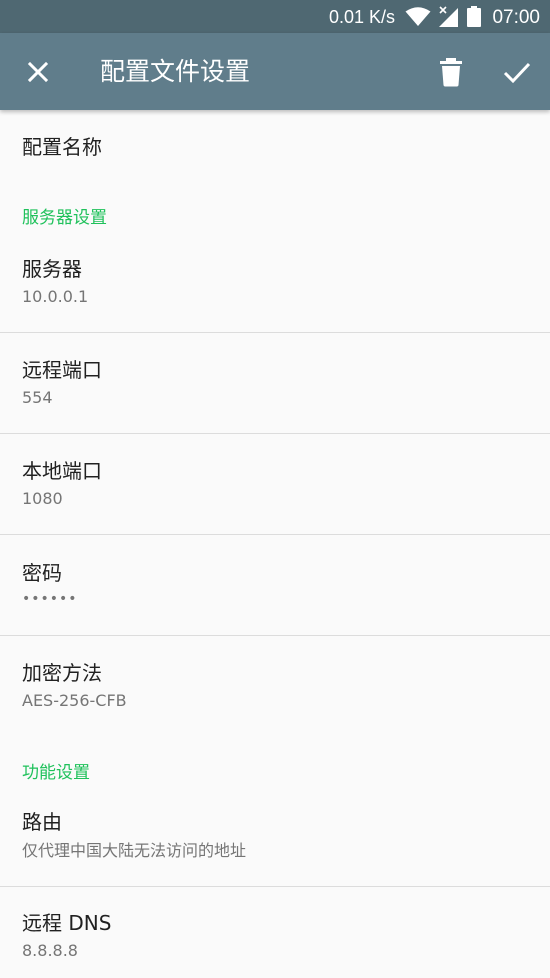 The image size is (550, 978). Describe the element at coordinates (275, 932) in the screenshot. I see `pref-remote-dns: 远程 DNS 8.8.8.8` at that location.